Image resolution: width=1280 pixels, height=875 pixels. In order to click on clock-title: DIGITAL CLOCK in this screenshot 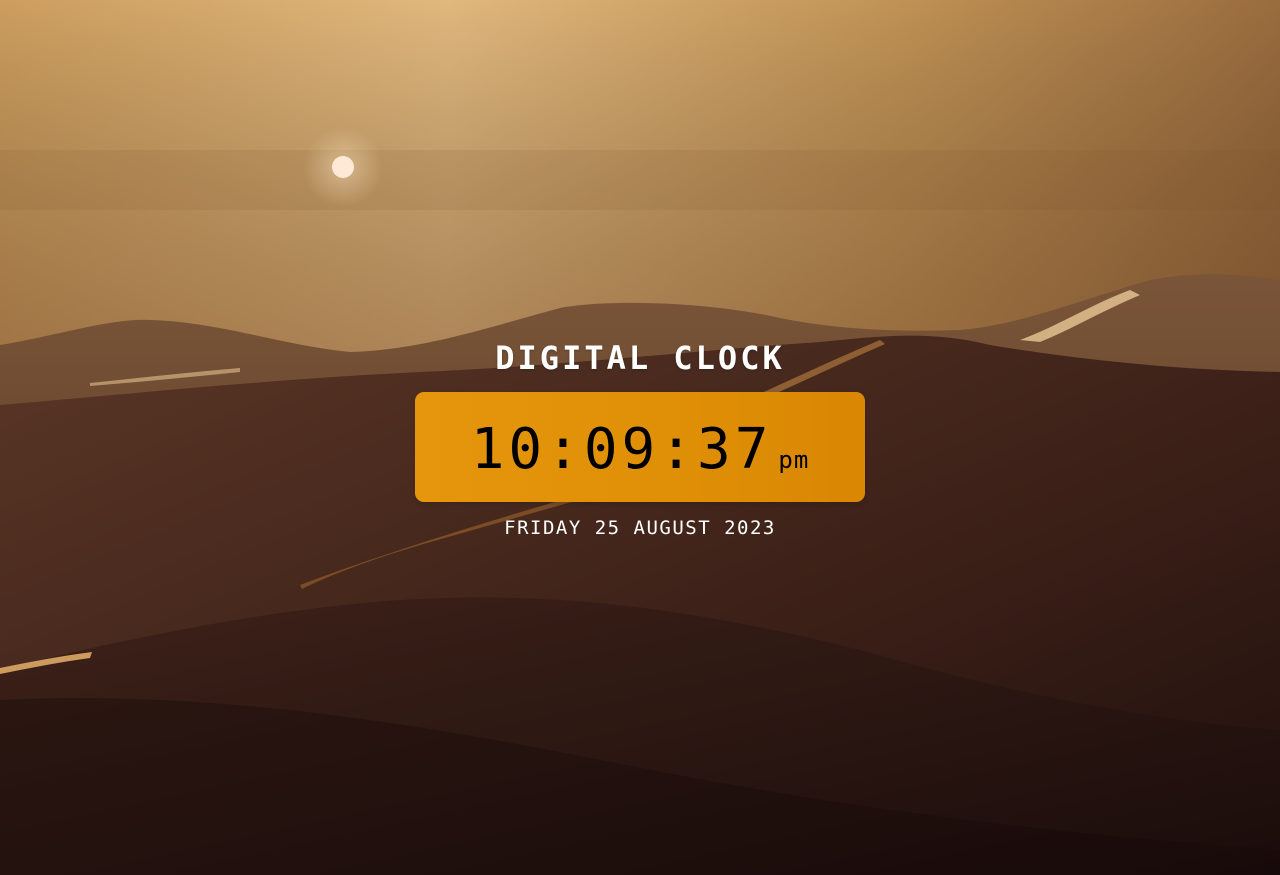, I will do `click(640, 358)`.